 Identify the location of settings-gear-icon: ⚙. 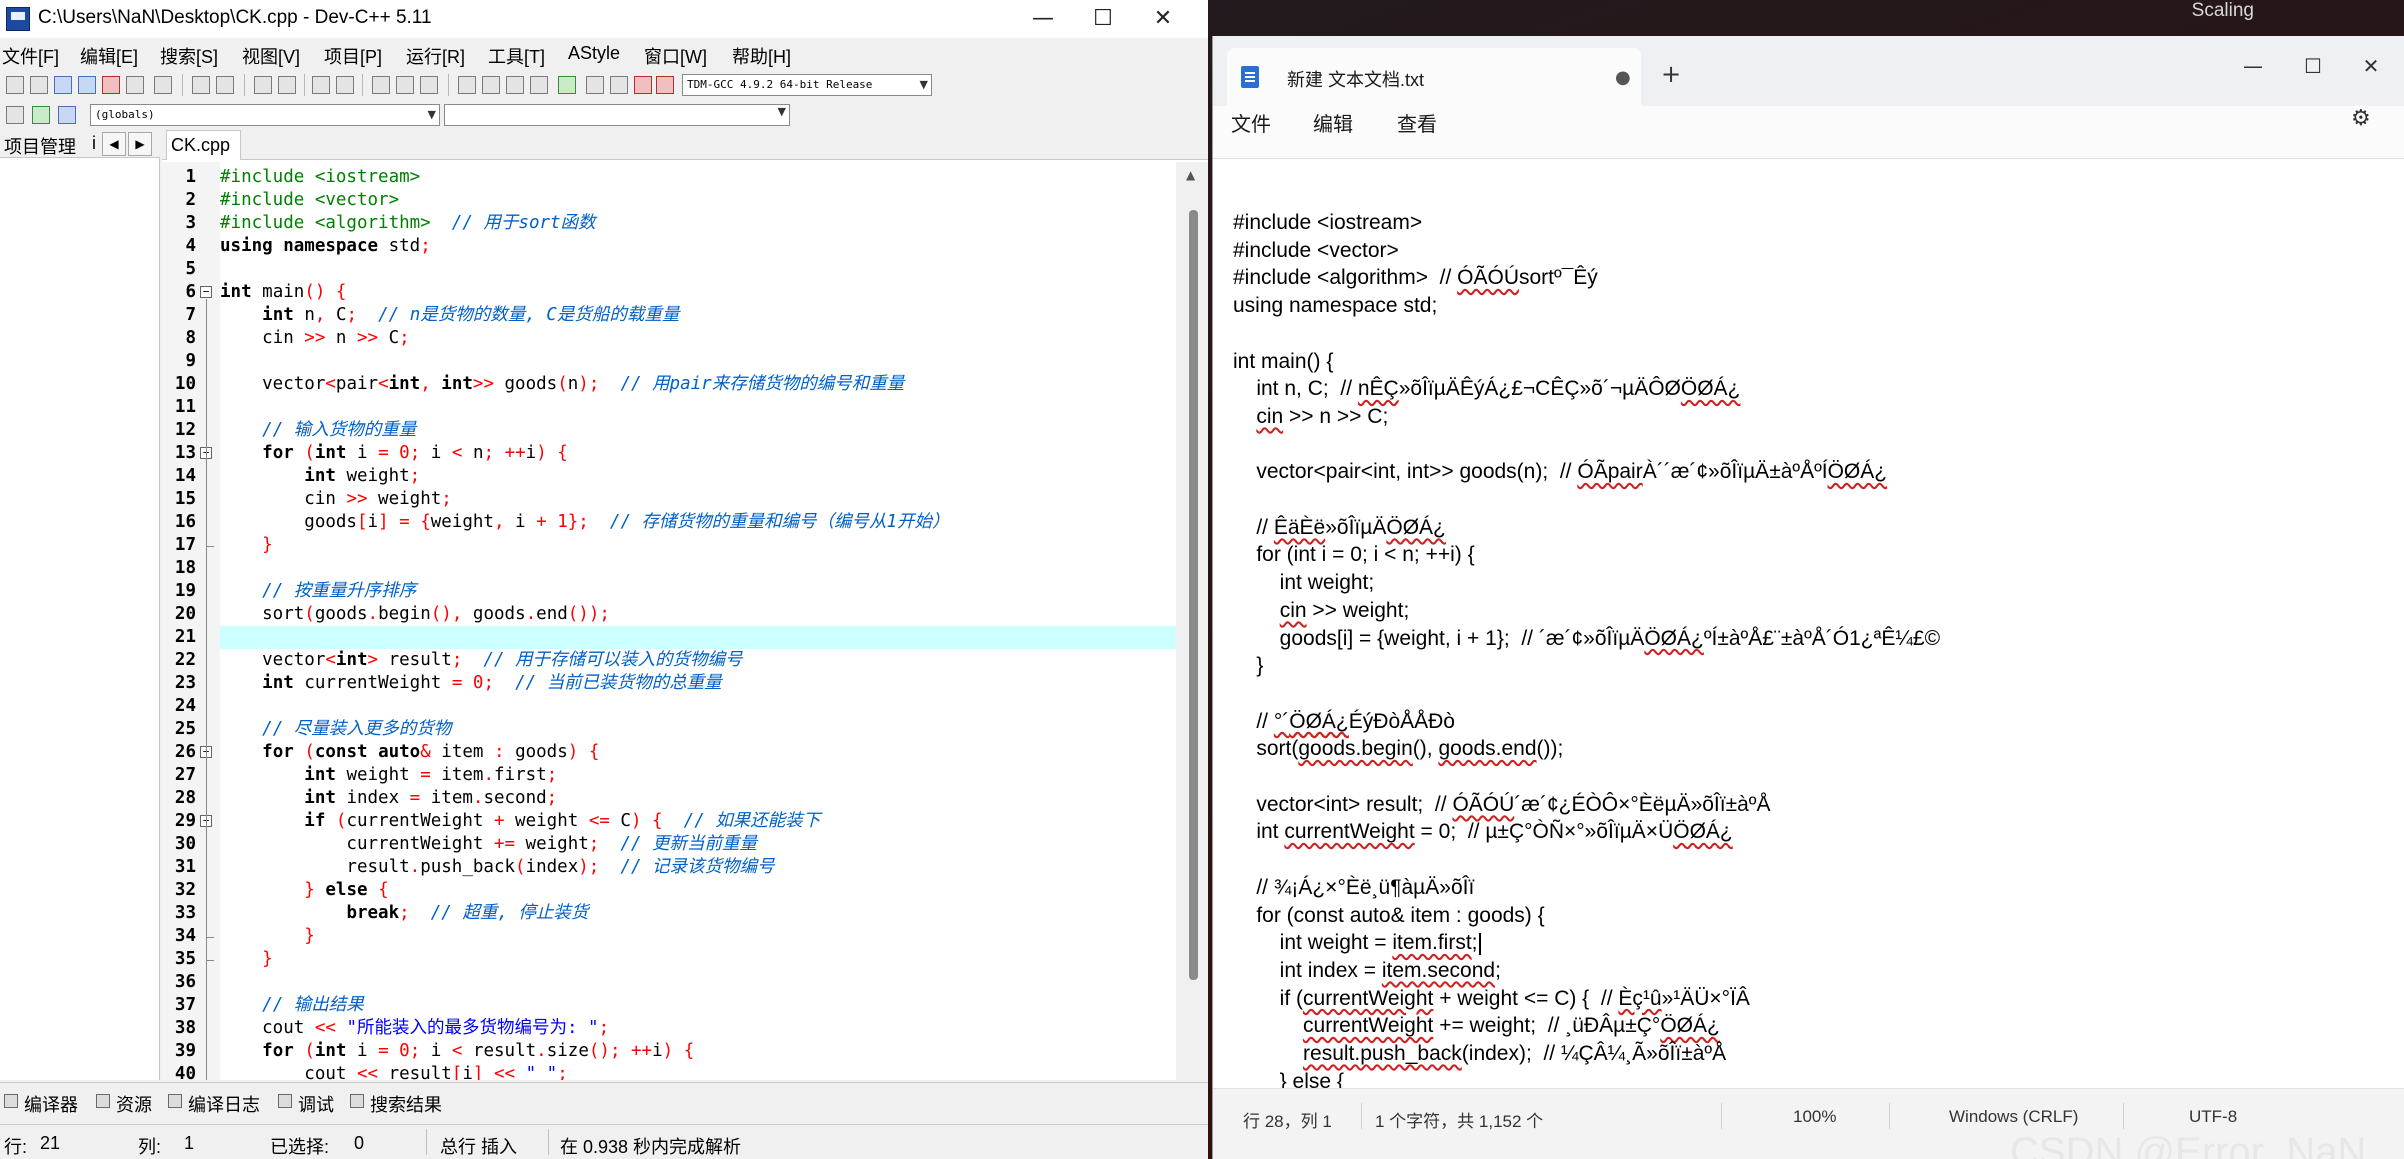
(2361, 118).